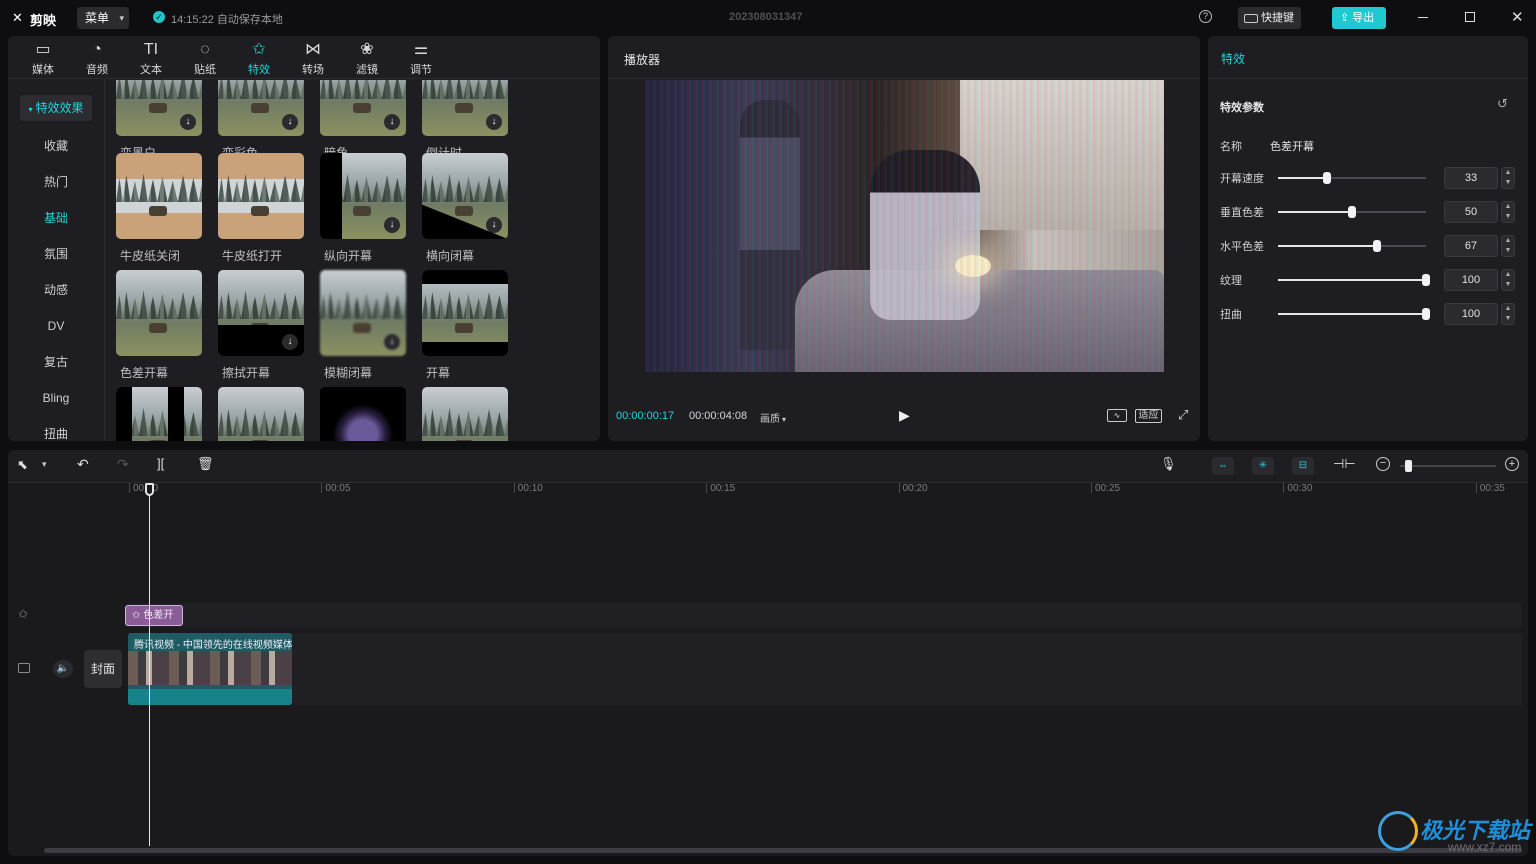 The height and width of the screenshot is (864, 1536). I want to click on playhead, so click(149, 664).